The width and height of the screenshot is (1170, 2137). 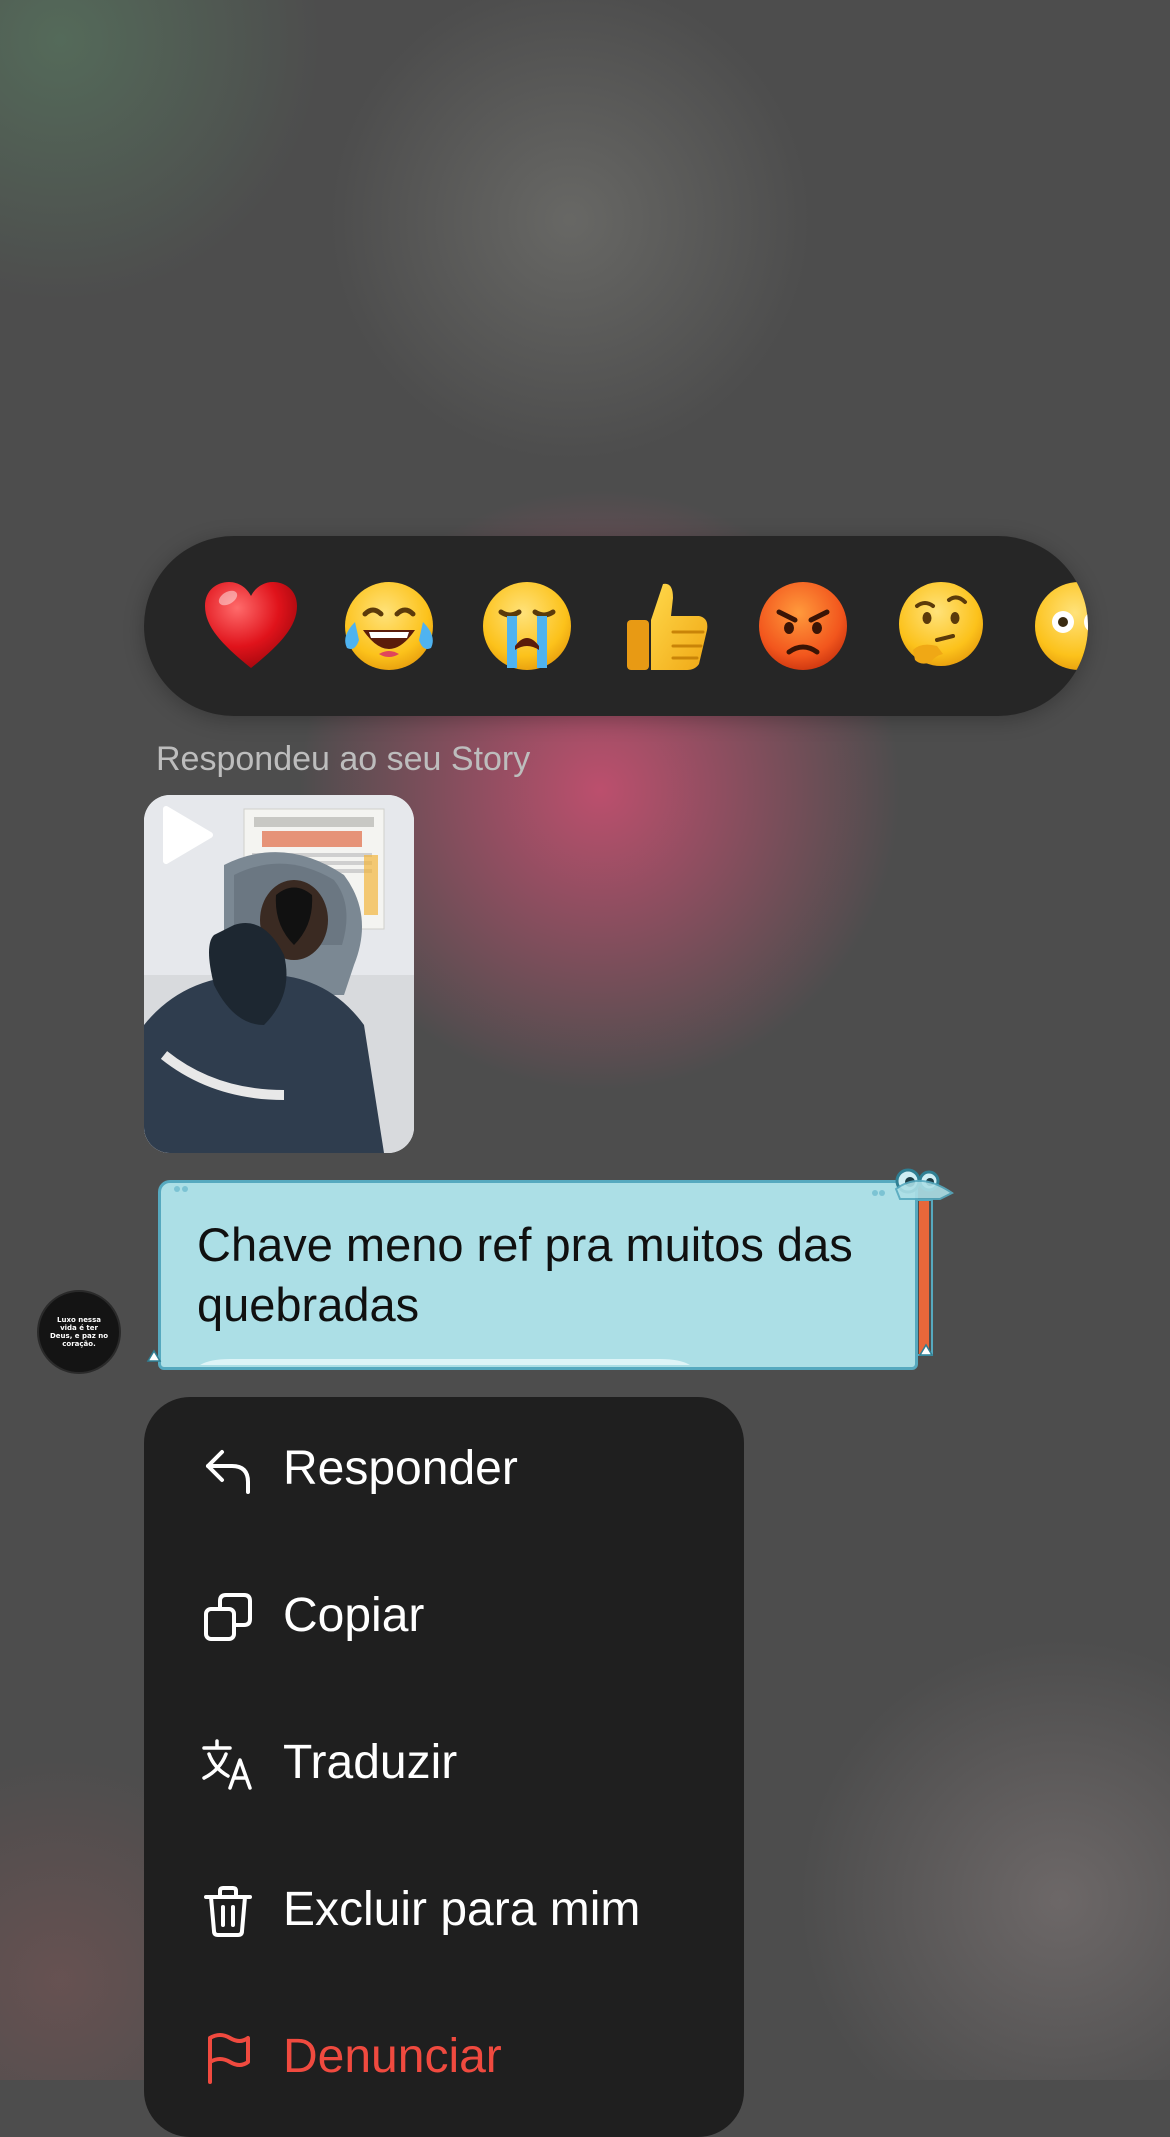 I want to click on angry-face-icon, so click(x=803, y=626).